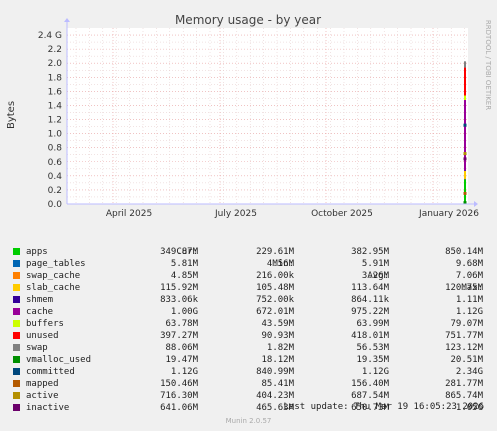 The height and width of the screenshot is (431, 497). What do you see at coordinates (181, 324) in the screenshot?
I see `legend-cur-buffers: 63.78M` at bounding box center [181, 324].